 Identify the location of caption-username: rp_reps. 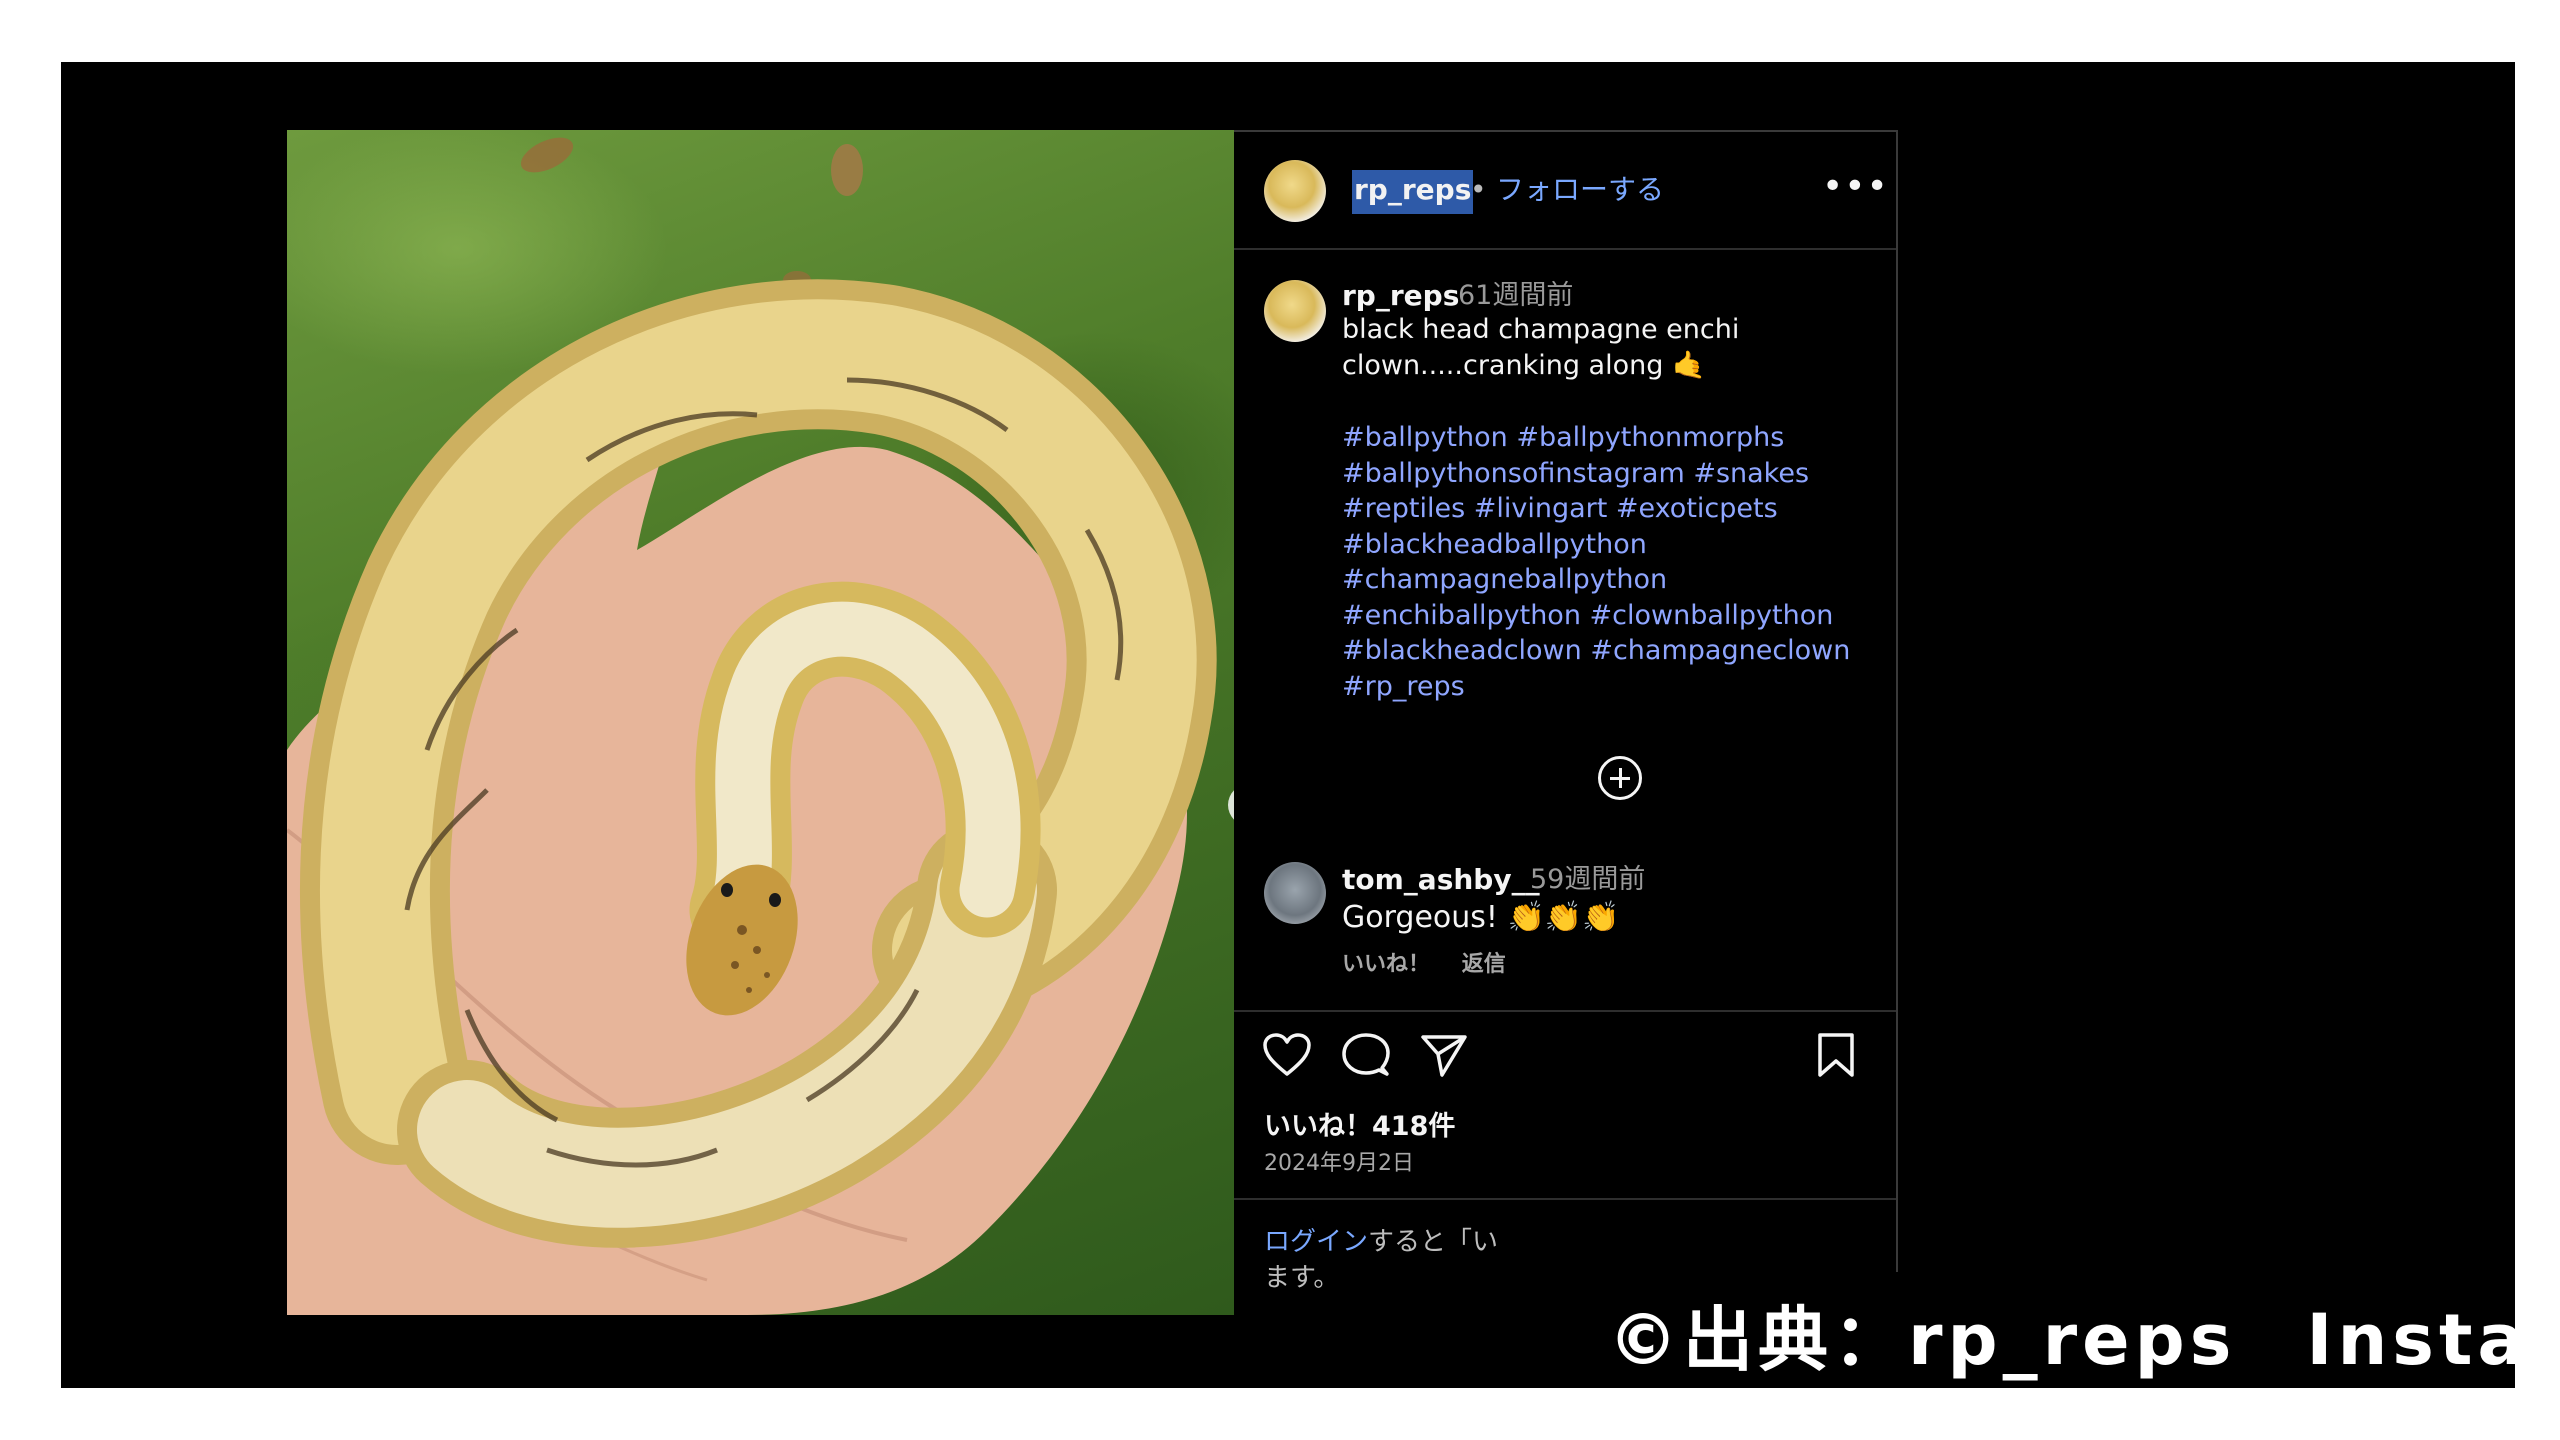
(1400, 296).